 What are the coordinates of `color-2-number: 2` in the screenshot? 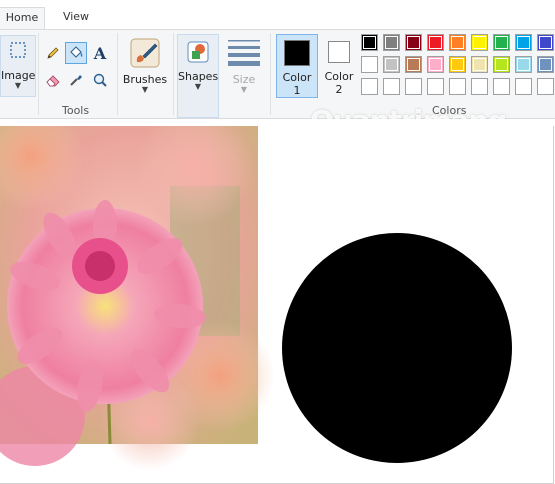 It's located at (339, 89).